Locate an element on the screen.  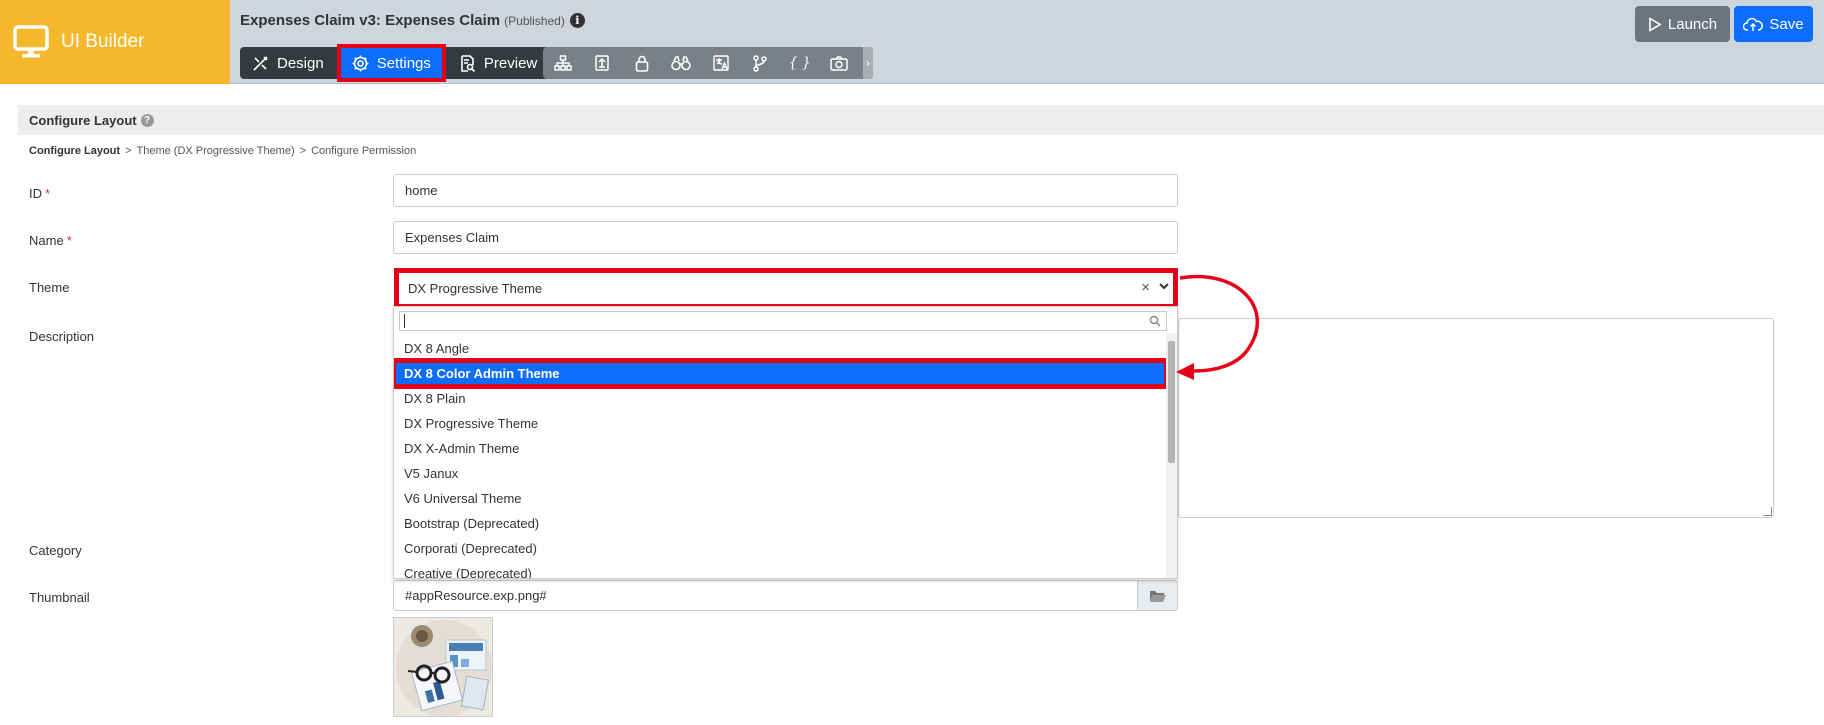
name-field: Expenses Claim is located at coordinates (785, 237).